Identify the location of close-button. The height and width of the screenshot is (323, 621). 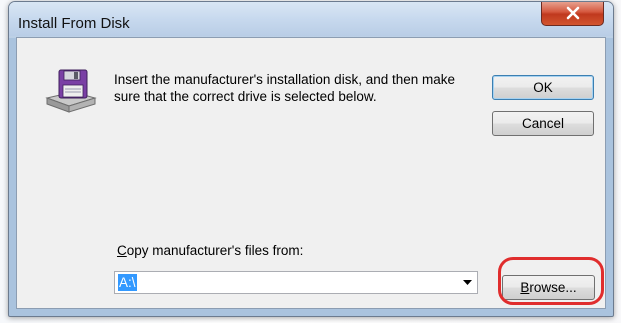
(572, 14).